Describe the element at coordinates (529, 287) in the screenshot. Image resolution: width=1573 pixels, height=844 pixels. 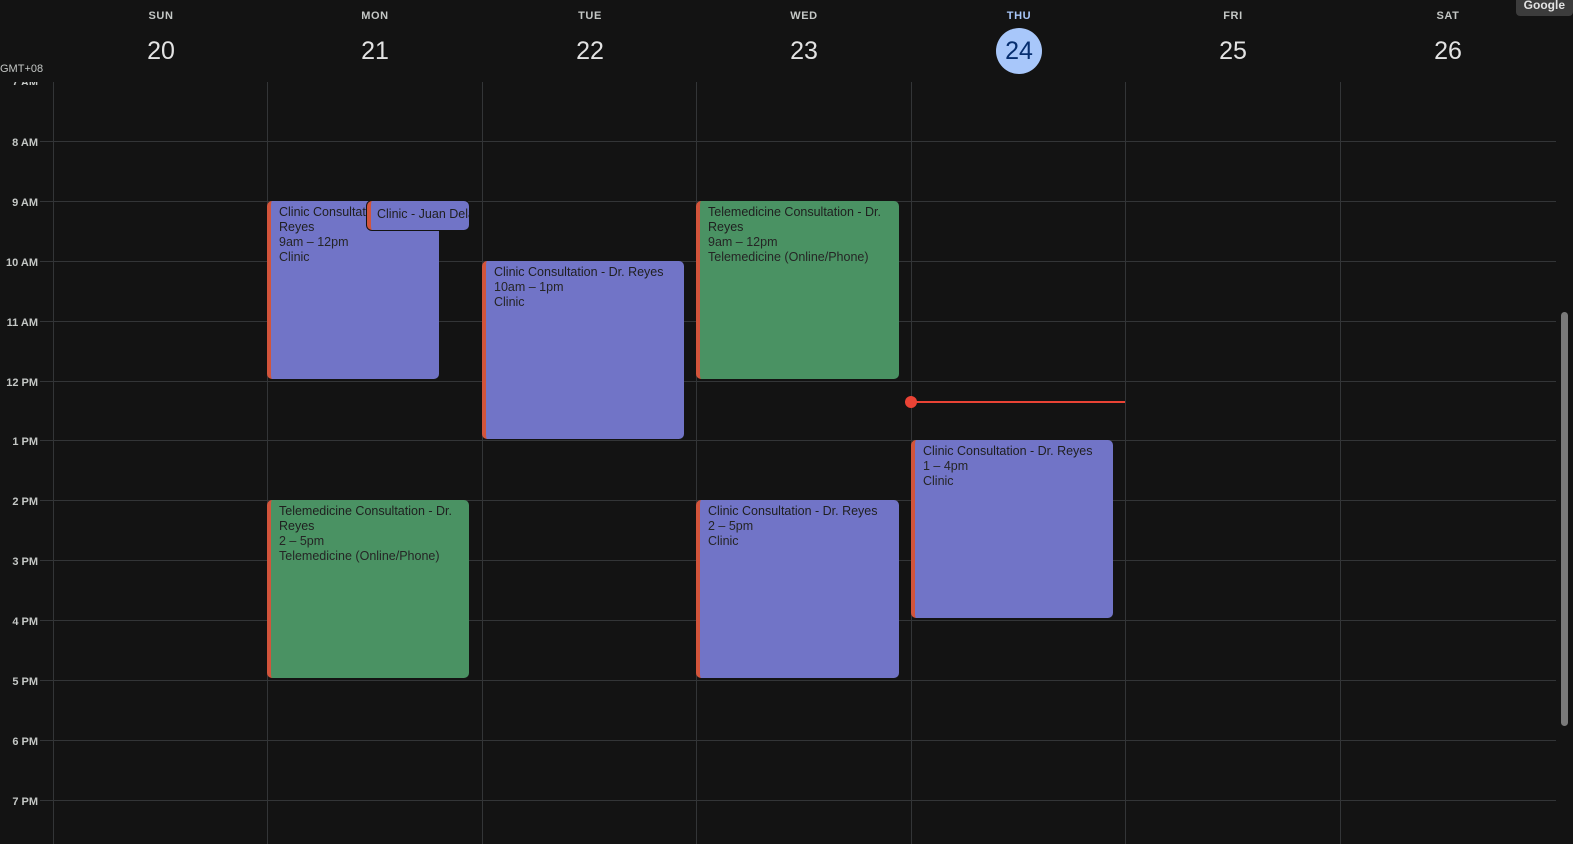
I see `event-time: 10am – 1pm` at that location.